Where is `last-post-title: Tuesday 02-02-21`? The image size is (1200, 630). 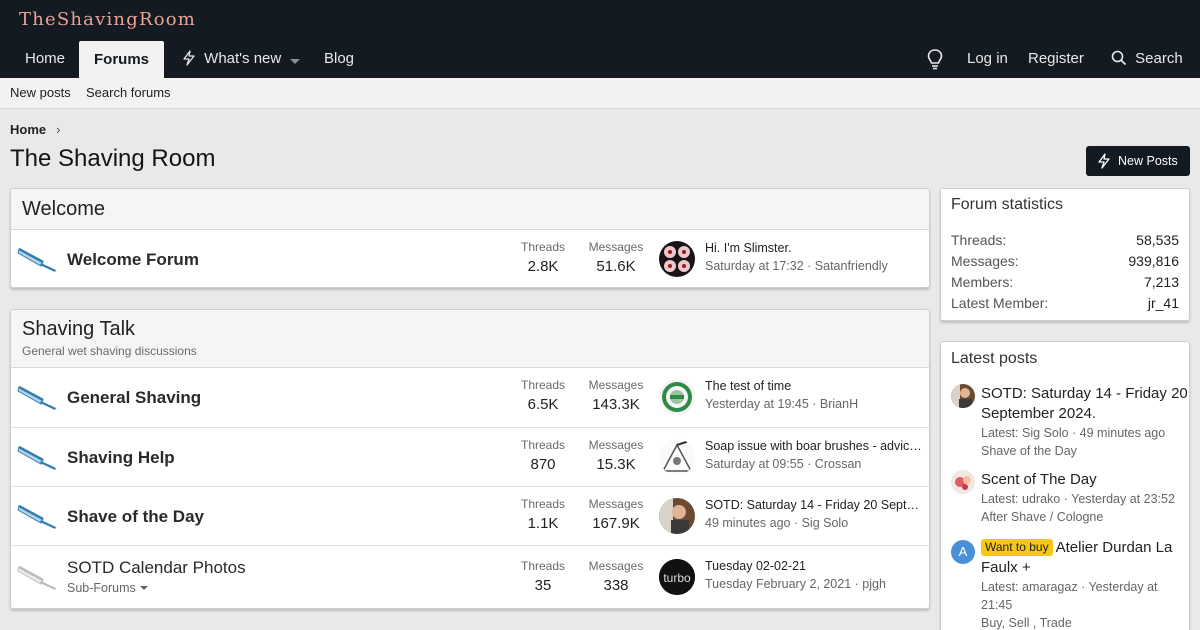 last-post-title: Tuesday 02-02-21 is located at coordinates (814, 566).